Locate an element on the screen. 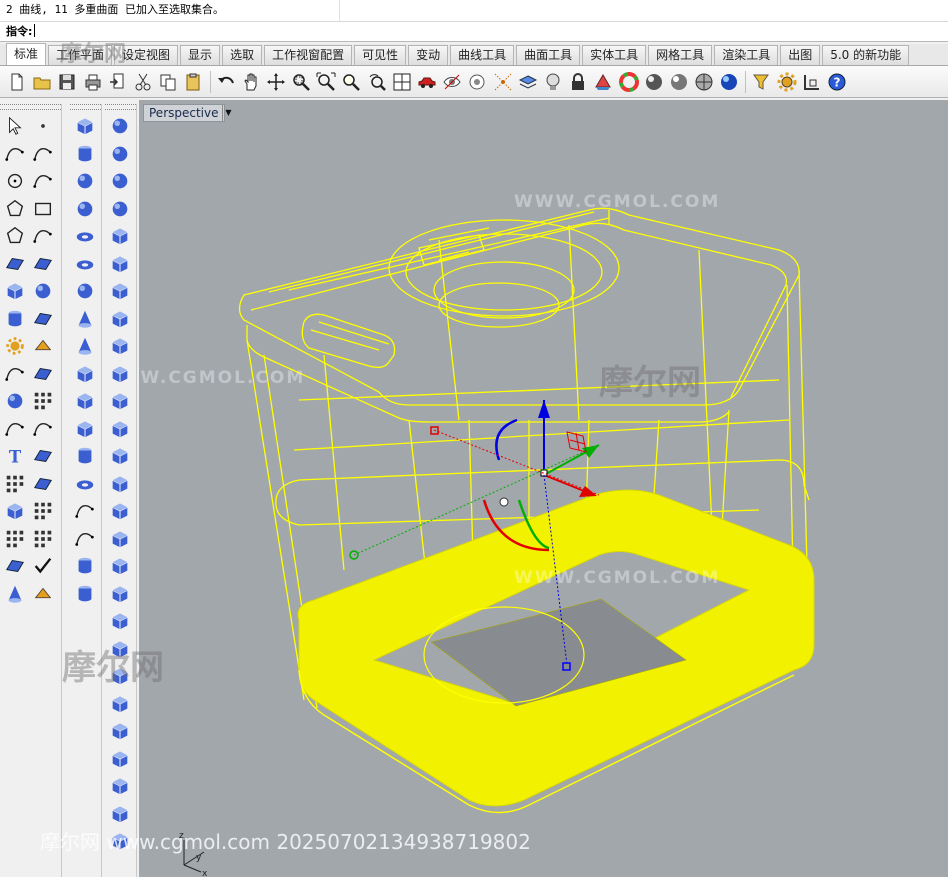 This screenshot has height=877, width=948. tab-8: 曲线工具 is located at coordinates (482, 55).